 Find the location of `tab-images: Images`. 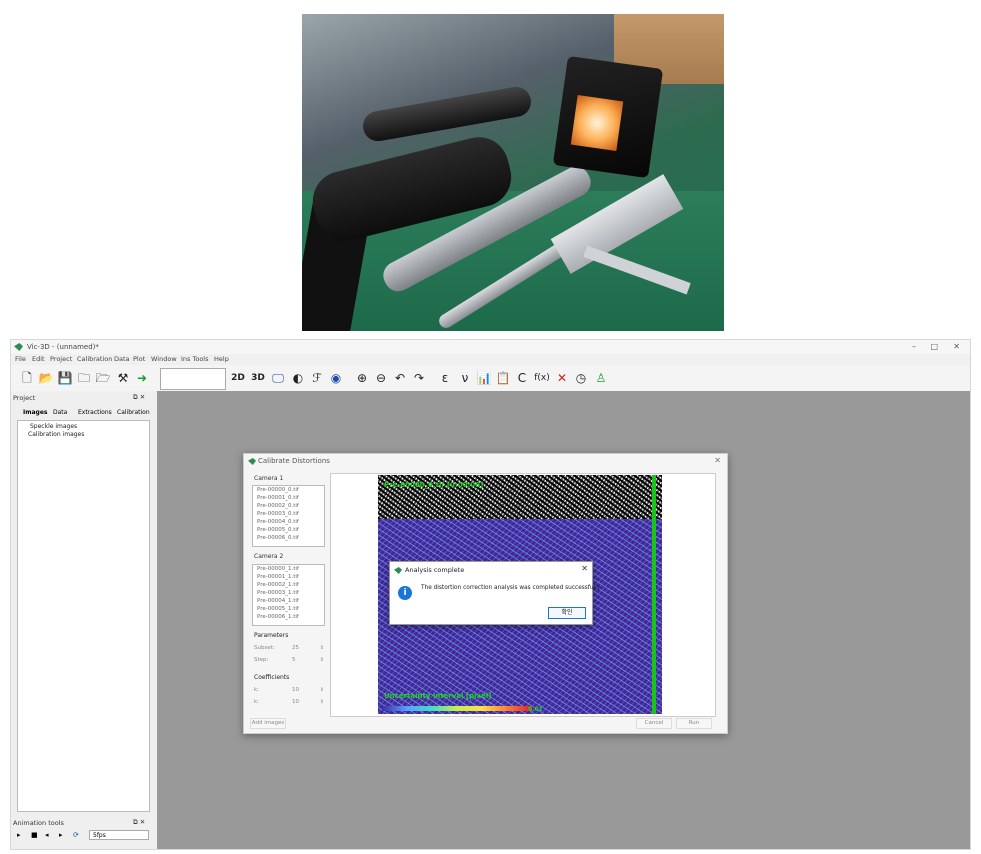

tab-images: Images is located at coordinates (35, 412).